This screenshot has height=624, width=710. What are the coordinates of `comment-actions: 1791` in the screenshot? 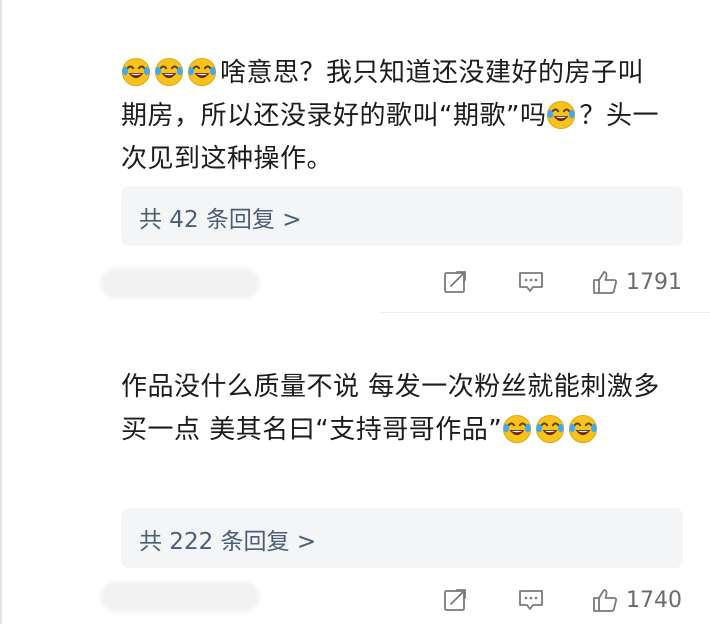 It's located at (562, 282).